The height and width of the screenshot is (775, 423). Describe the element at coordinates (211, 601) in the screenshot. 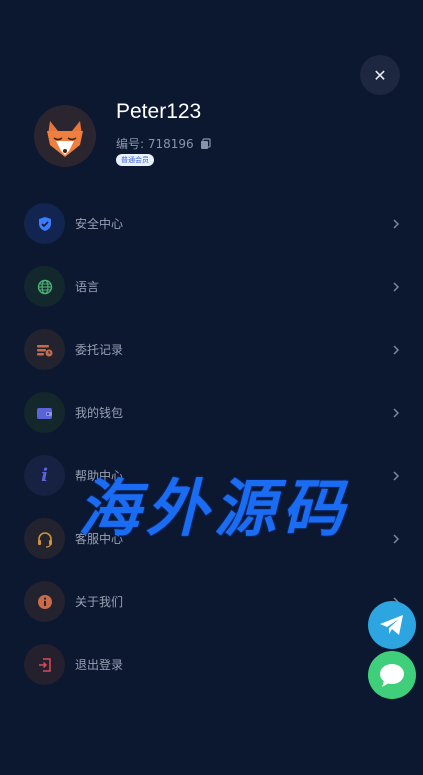

I see `menu-item-about: 关于我们` at that location.